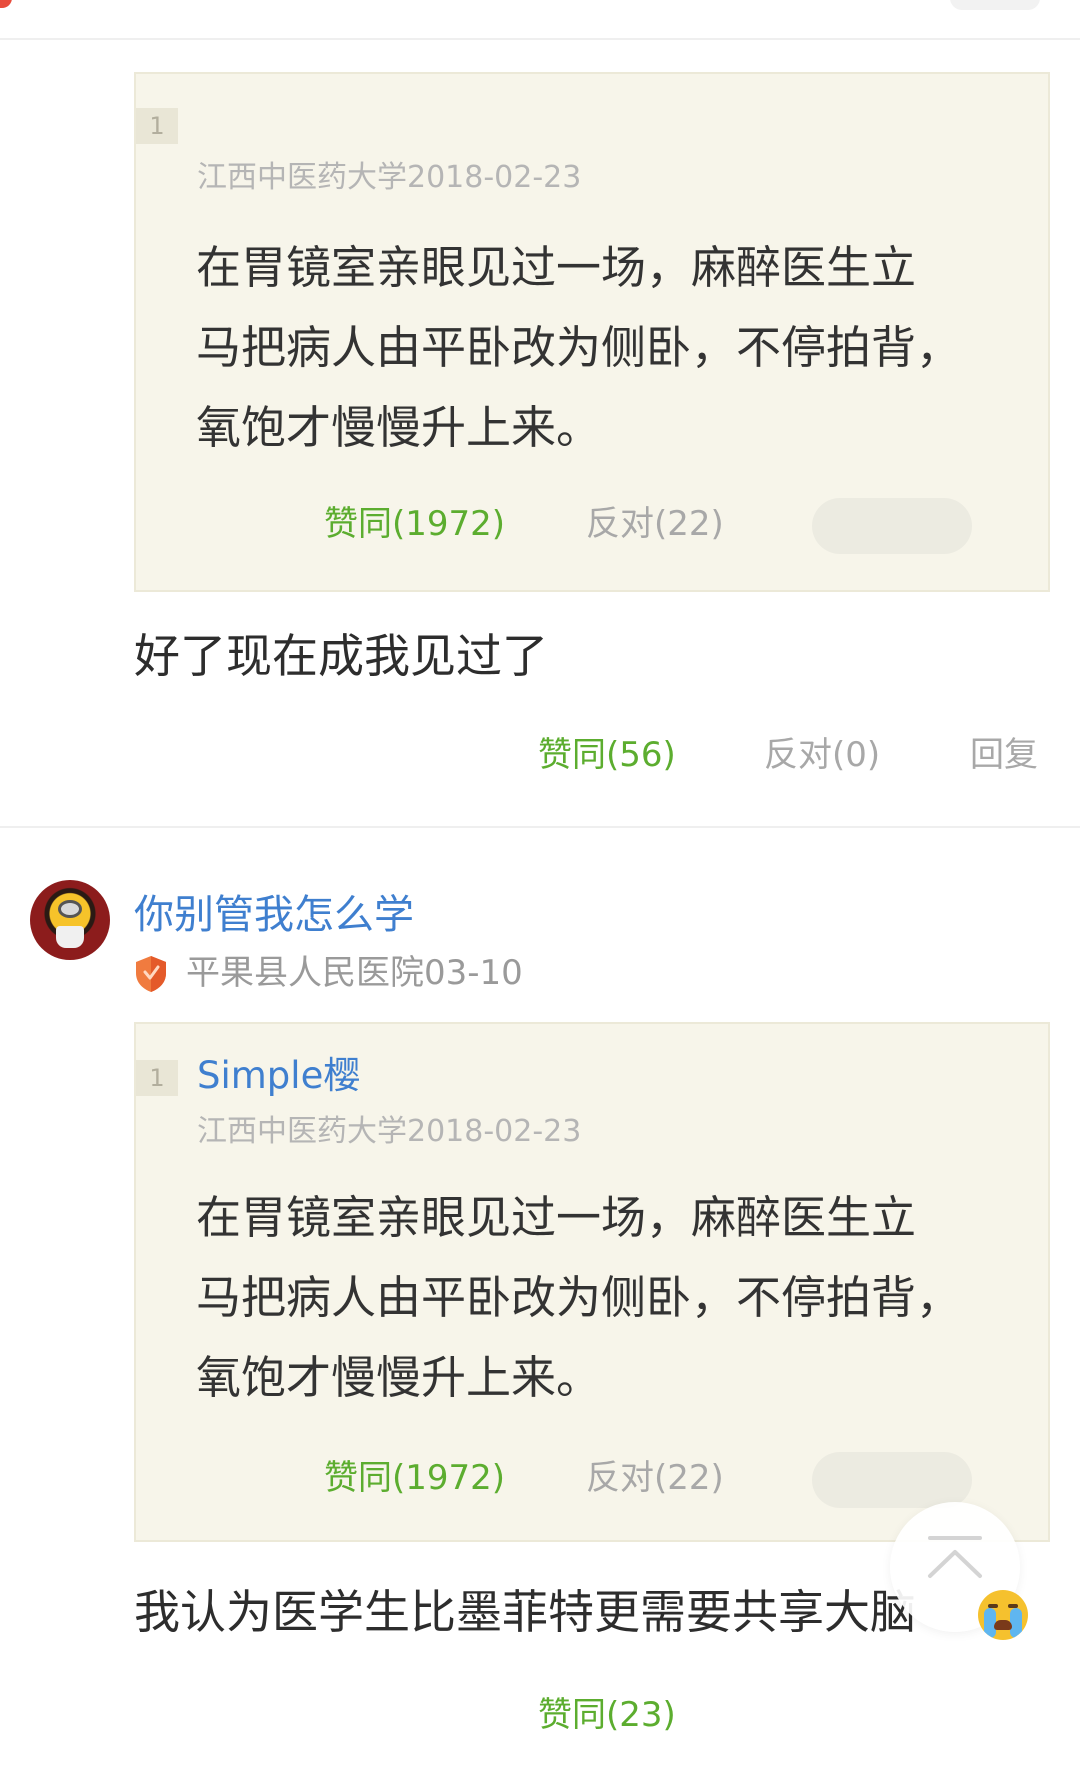  What do you see at coordinates (70, 909) in the screenshot?
I see `avatar-eye` at bounding box center [70, 909].